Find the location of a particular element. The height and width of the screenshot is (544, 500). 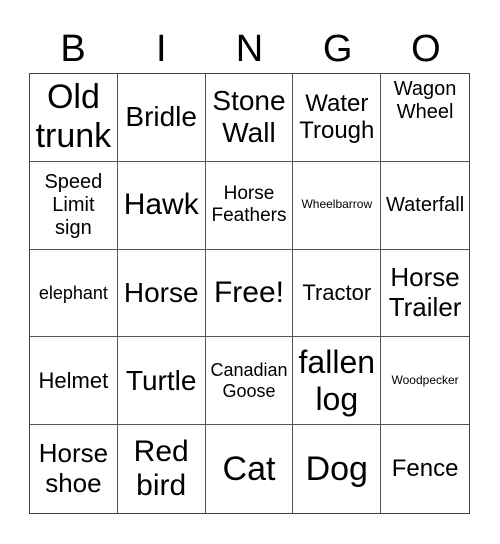

bingo-cell: Speed Limit sign is located at coordinates (74, 205).